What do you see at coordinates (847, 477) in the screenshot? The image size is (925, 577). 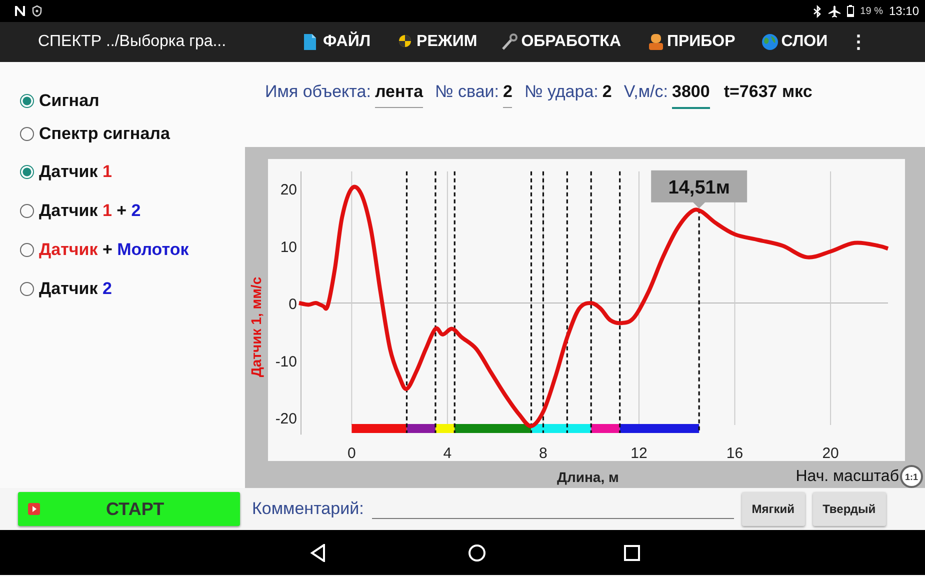 I see `reset-scale-link: Нач. масштаб` at bounding box center [847, 477].